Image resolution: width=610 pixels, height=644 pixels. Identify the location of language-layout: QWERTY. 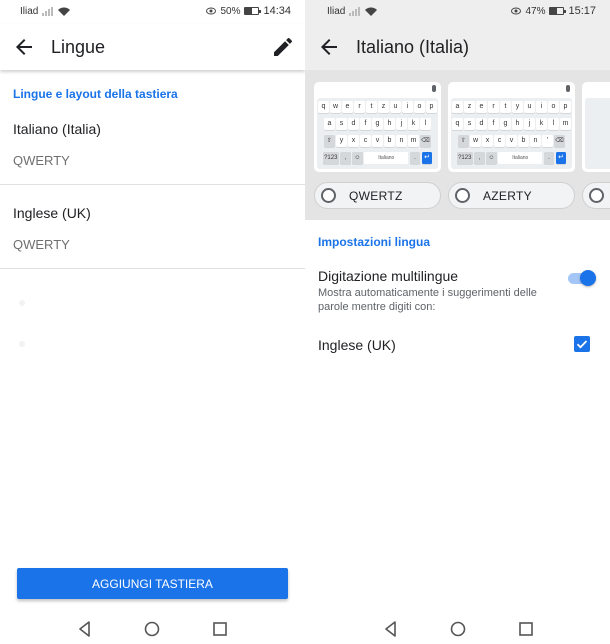
(41, 244).